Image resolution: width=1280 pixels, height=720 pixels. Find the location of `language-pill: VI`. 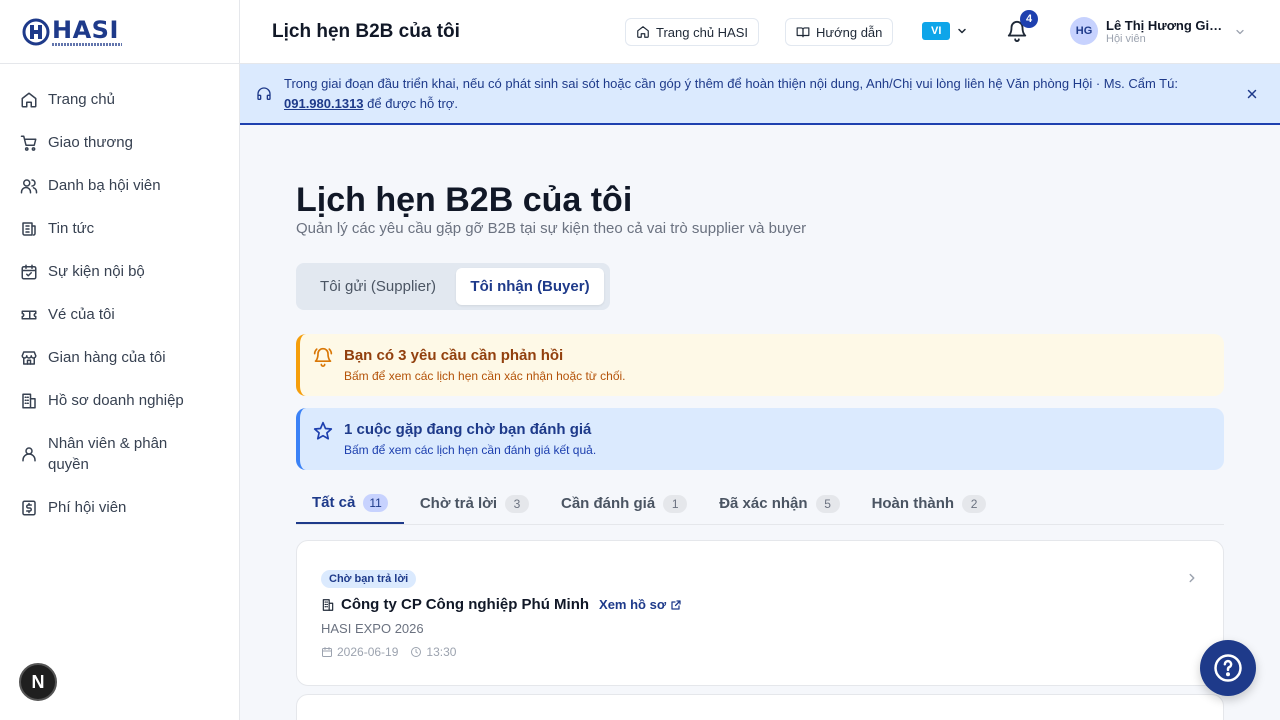

language-pill: VI is located at coordinates (936, 31).